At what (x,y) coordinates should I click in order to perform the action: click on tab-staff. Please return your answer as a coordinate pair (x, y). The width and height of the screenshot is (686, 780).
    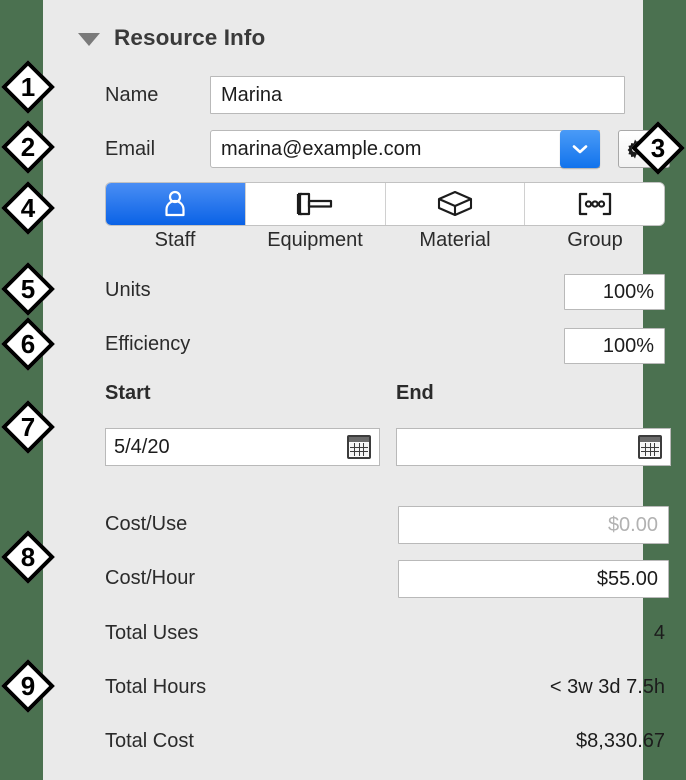
    Looking at the image, I should click on (176, 204).